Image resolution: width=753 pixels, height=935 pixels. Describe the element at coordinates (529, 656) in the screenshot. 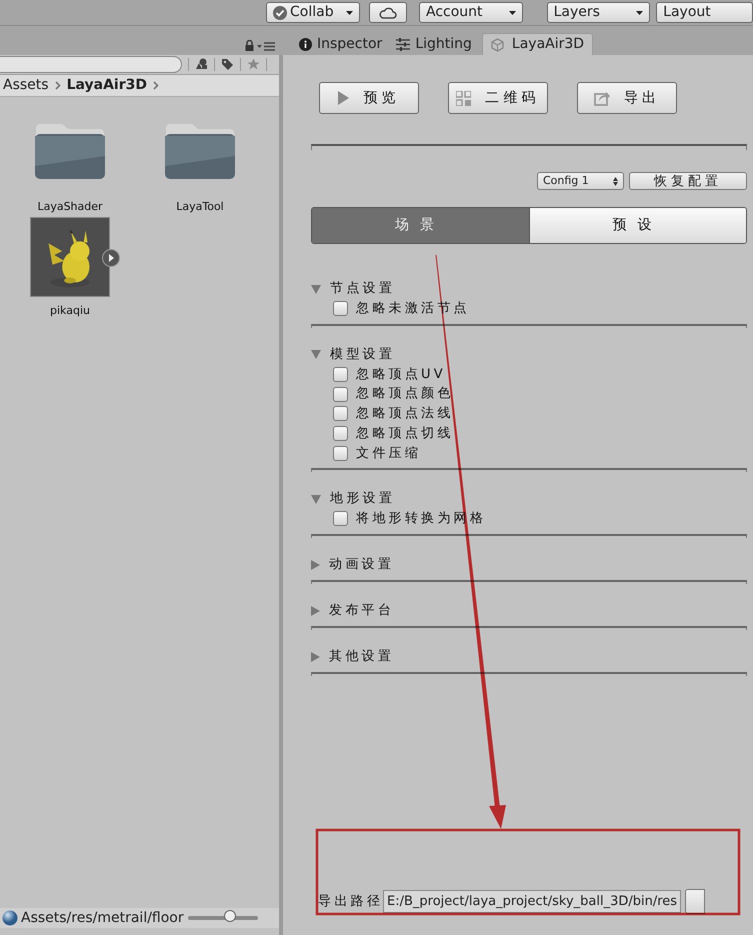

I see `section-header: 其他设置` at that location.